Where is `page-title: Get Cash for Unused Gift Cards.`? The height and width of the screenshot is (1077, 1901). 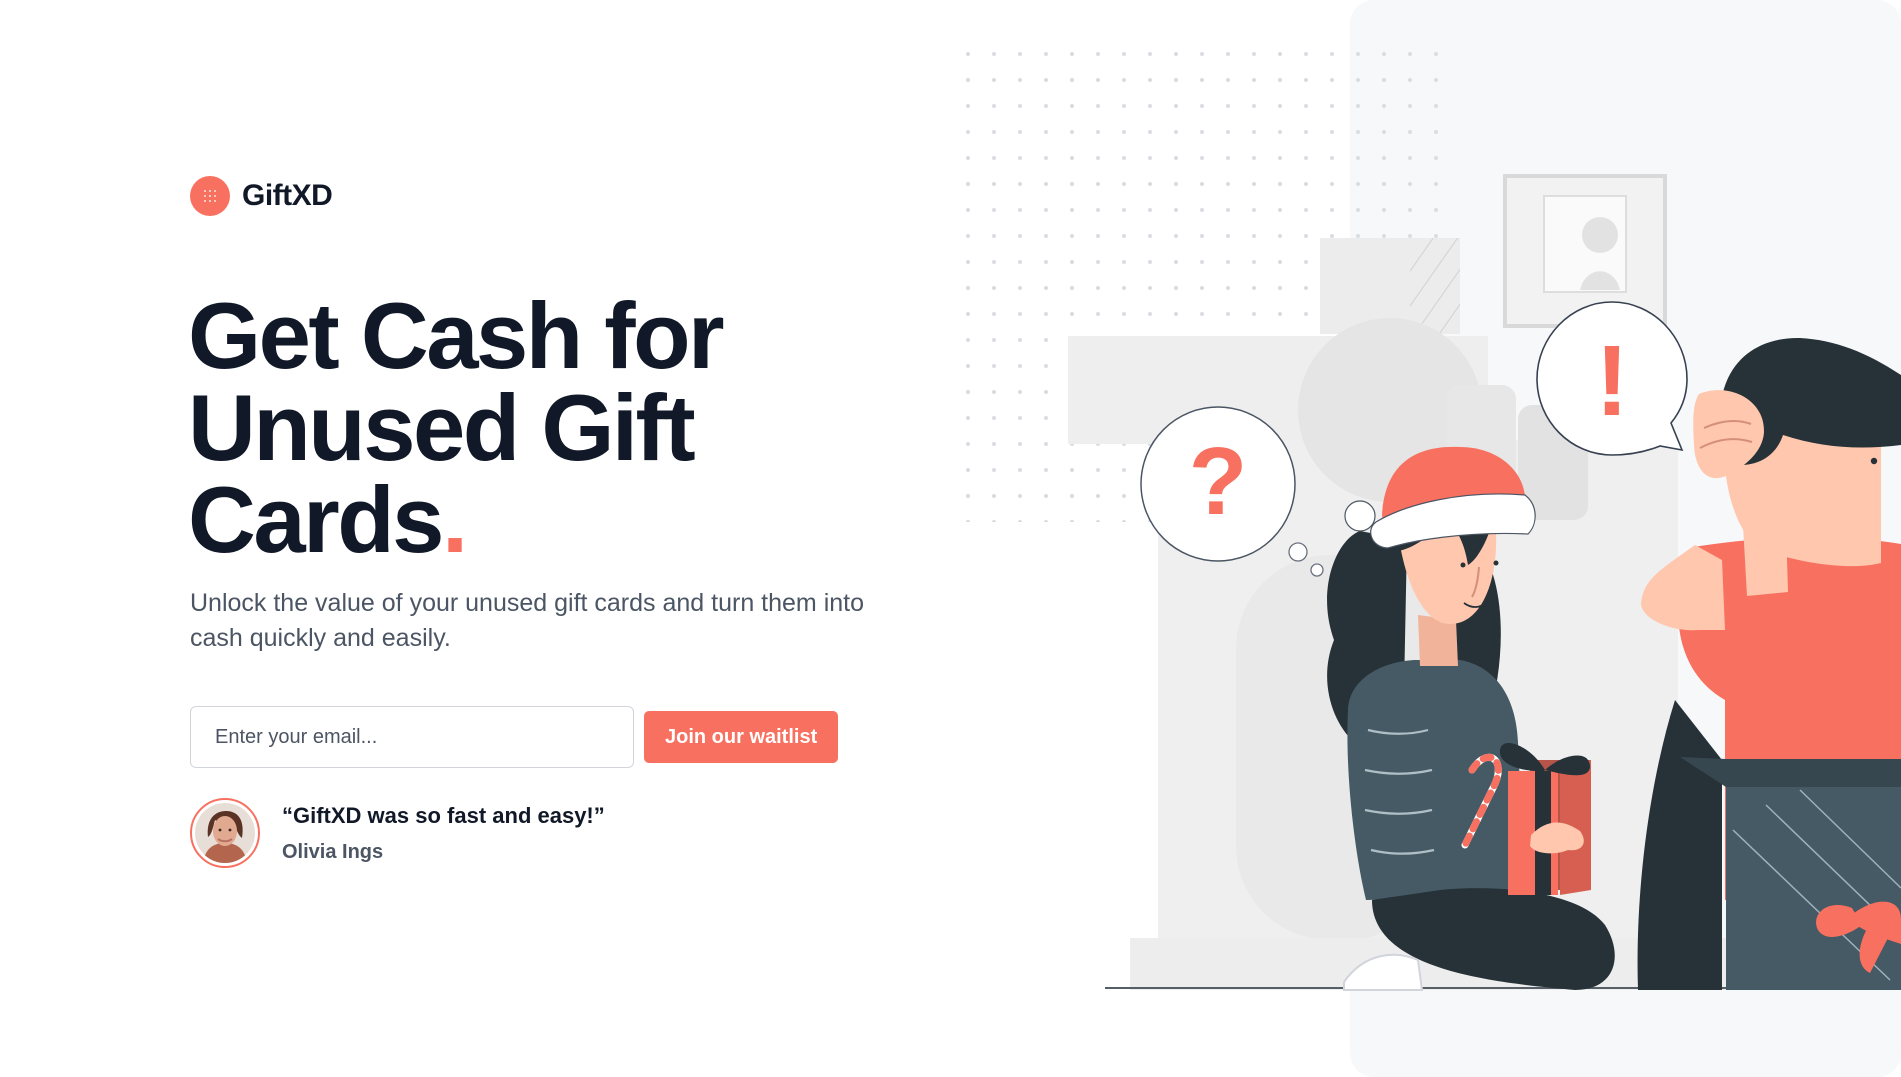 page-title: Get Cash for Unused Gift Cards. is located at coordinates (498, 428).